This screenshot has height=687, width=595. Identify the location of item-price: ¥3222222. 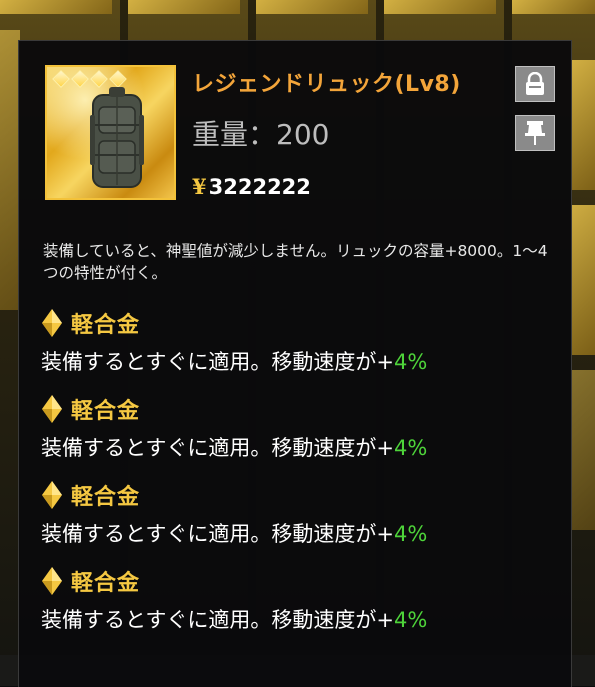
(251, 186).